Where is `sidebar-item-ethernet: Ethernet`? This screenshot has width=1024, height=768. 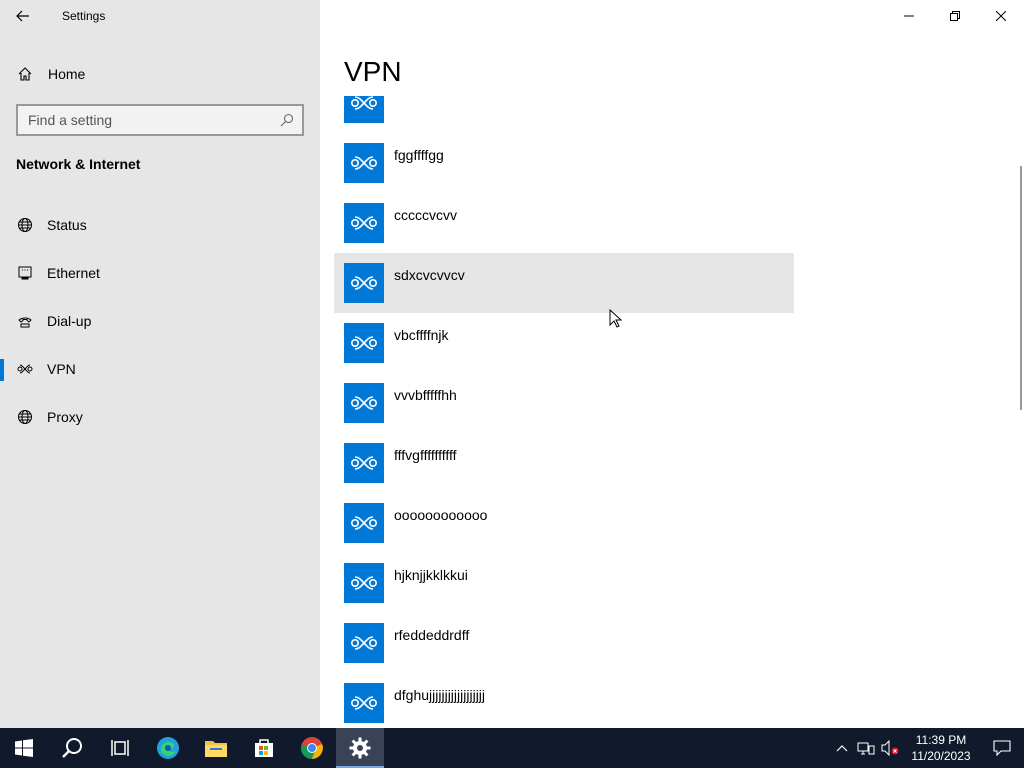 sidebar-item-ethernet: Ethernet is located at coordinates (160, 273).